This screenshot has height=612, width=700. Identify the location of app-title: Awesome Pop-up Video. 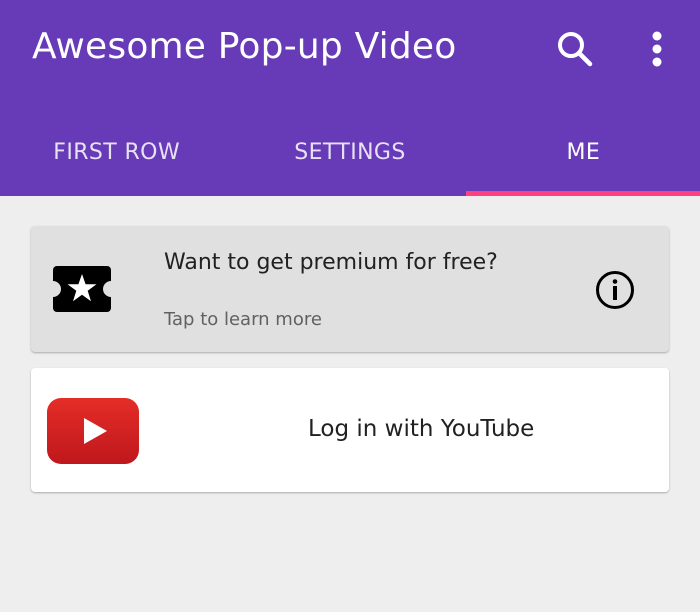
(244, 46).